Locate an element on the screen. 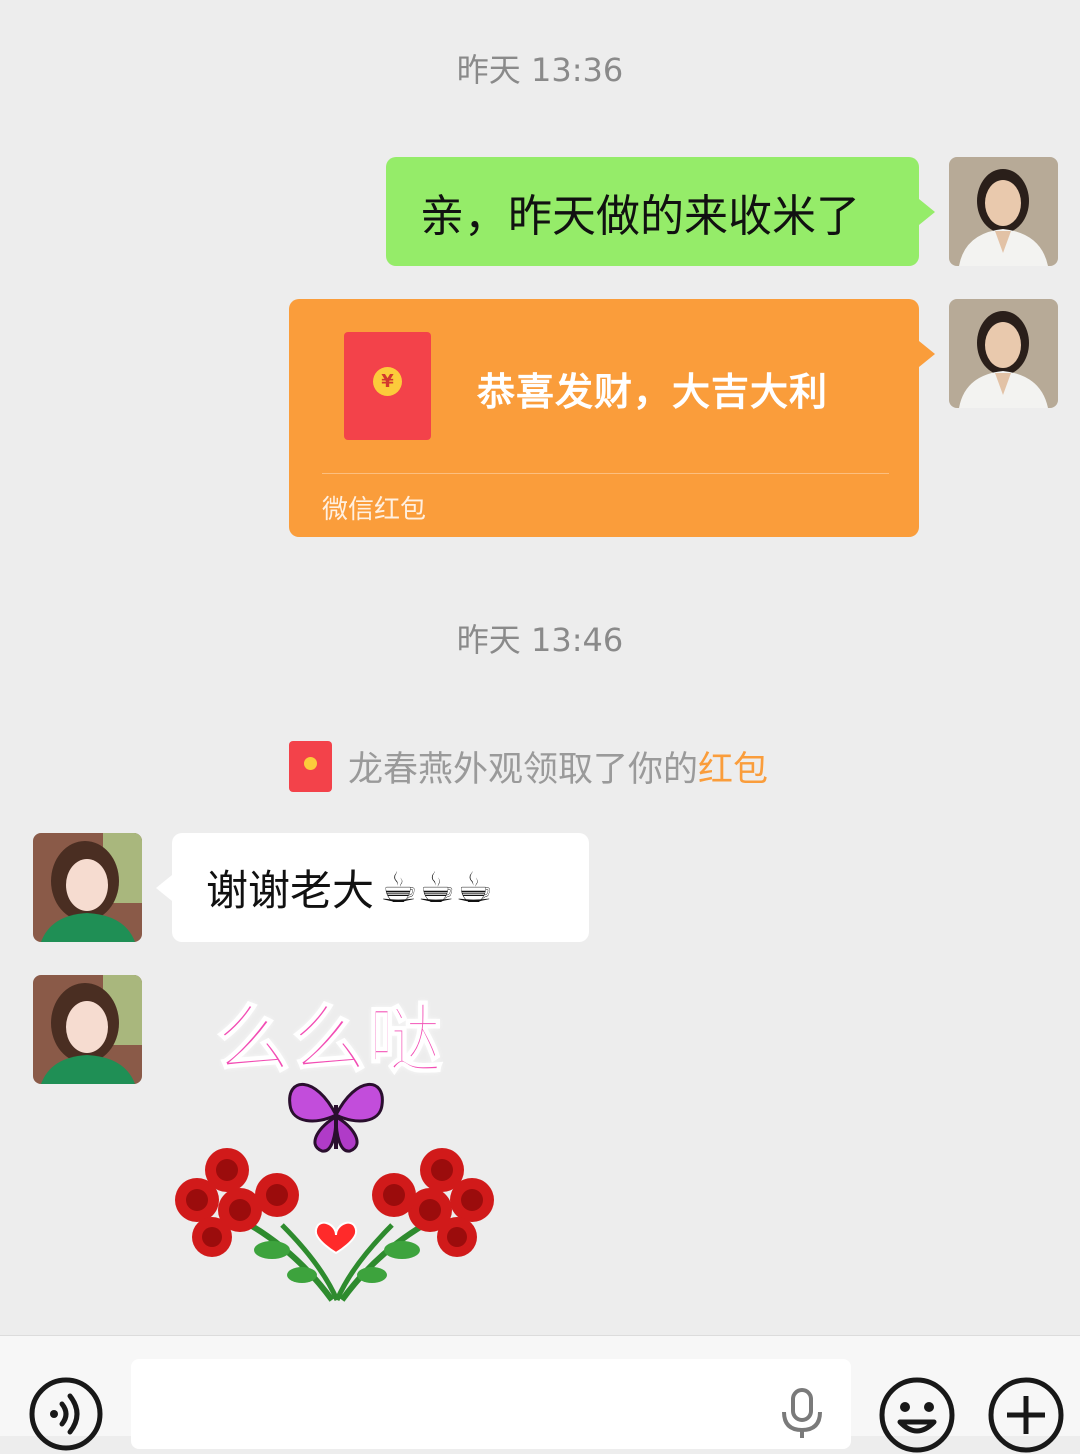 The image size is (1080, 1454). red-packet-label: 微信红包 is located at coordinates (374, 510).